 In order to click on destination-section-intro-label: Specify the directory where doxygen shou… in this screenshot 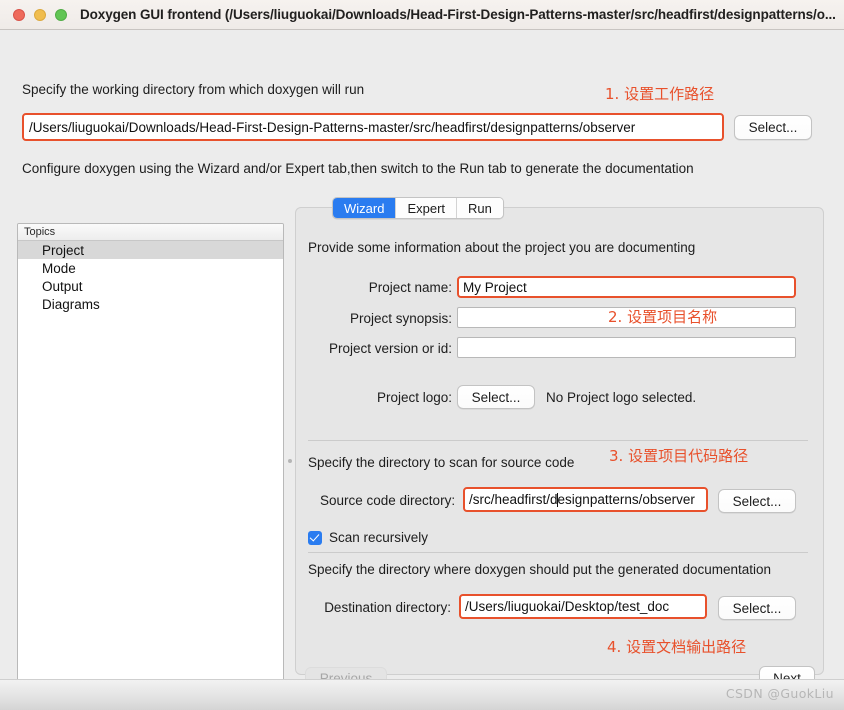, I will do `click(540, 569)`.